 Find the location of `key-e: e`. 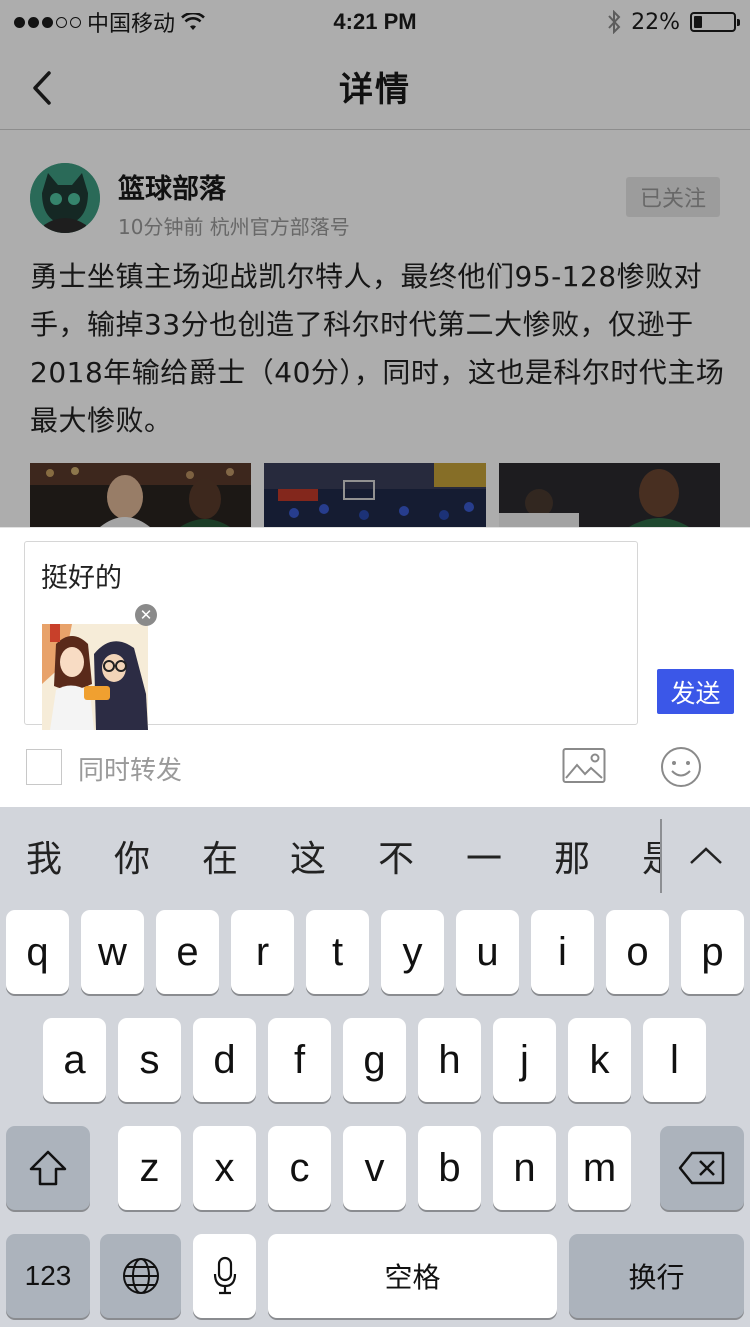

key-e: e is located at coordinates (187, 952).